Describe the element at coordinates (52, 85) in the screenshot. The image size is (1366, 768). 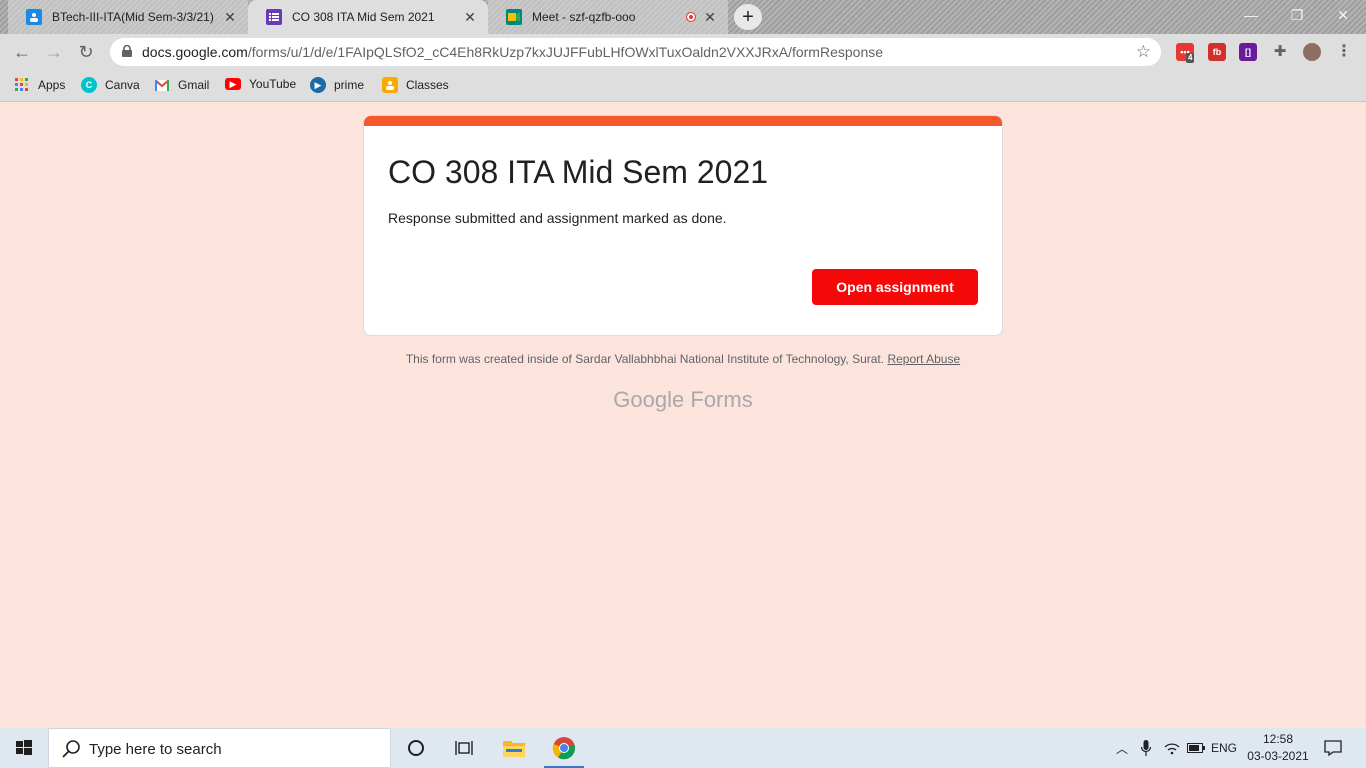
I see `bookmark-label: Apps` at that location.